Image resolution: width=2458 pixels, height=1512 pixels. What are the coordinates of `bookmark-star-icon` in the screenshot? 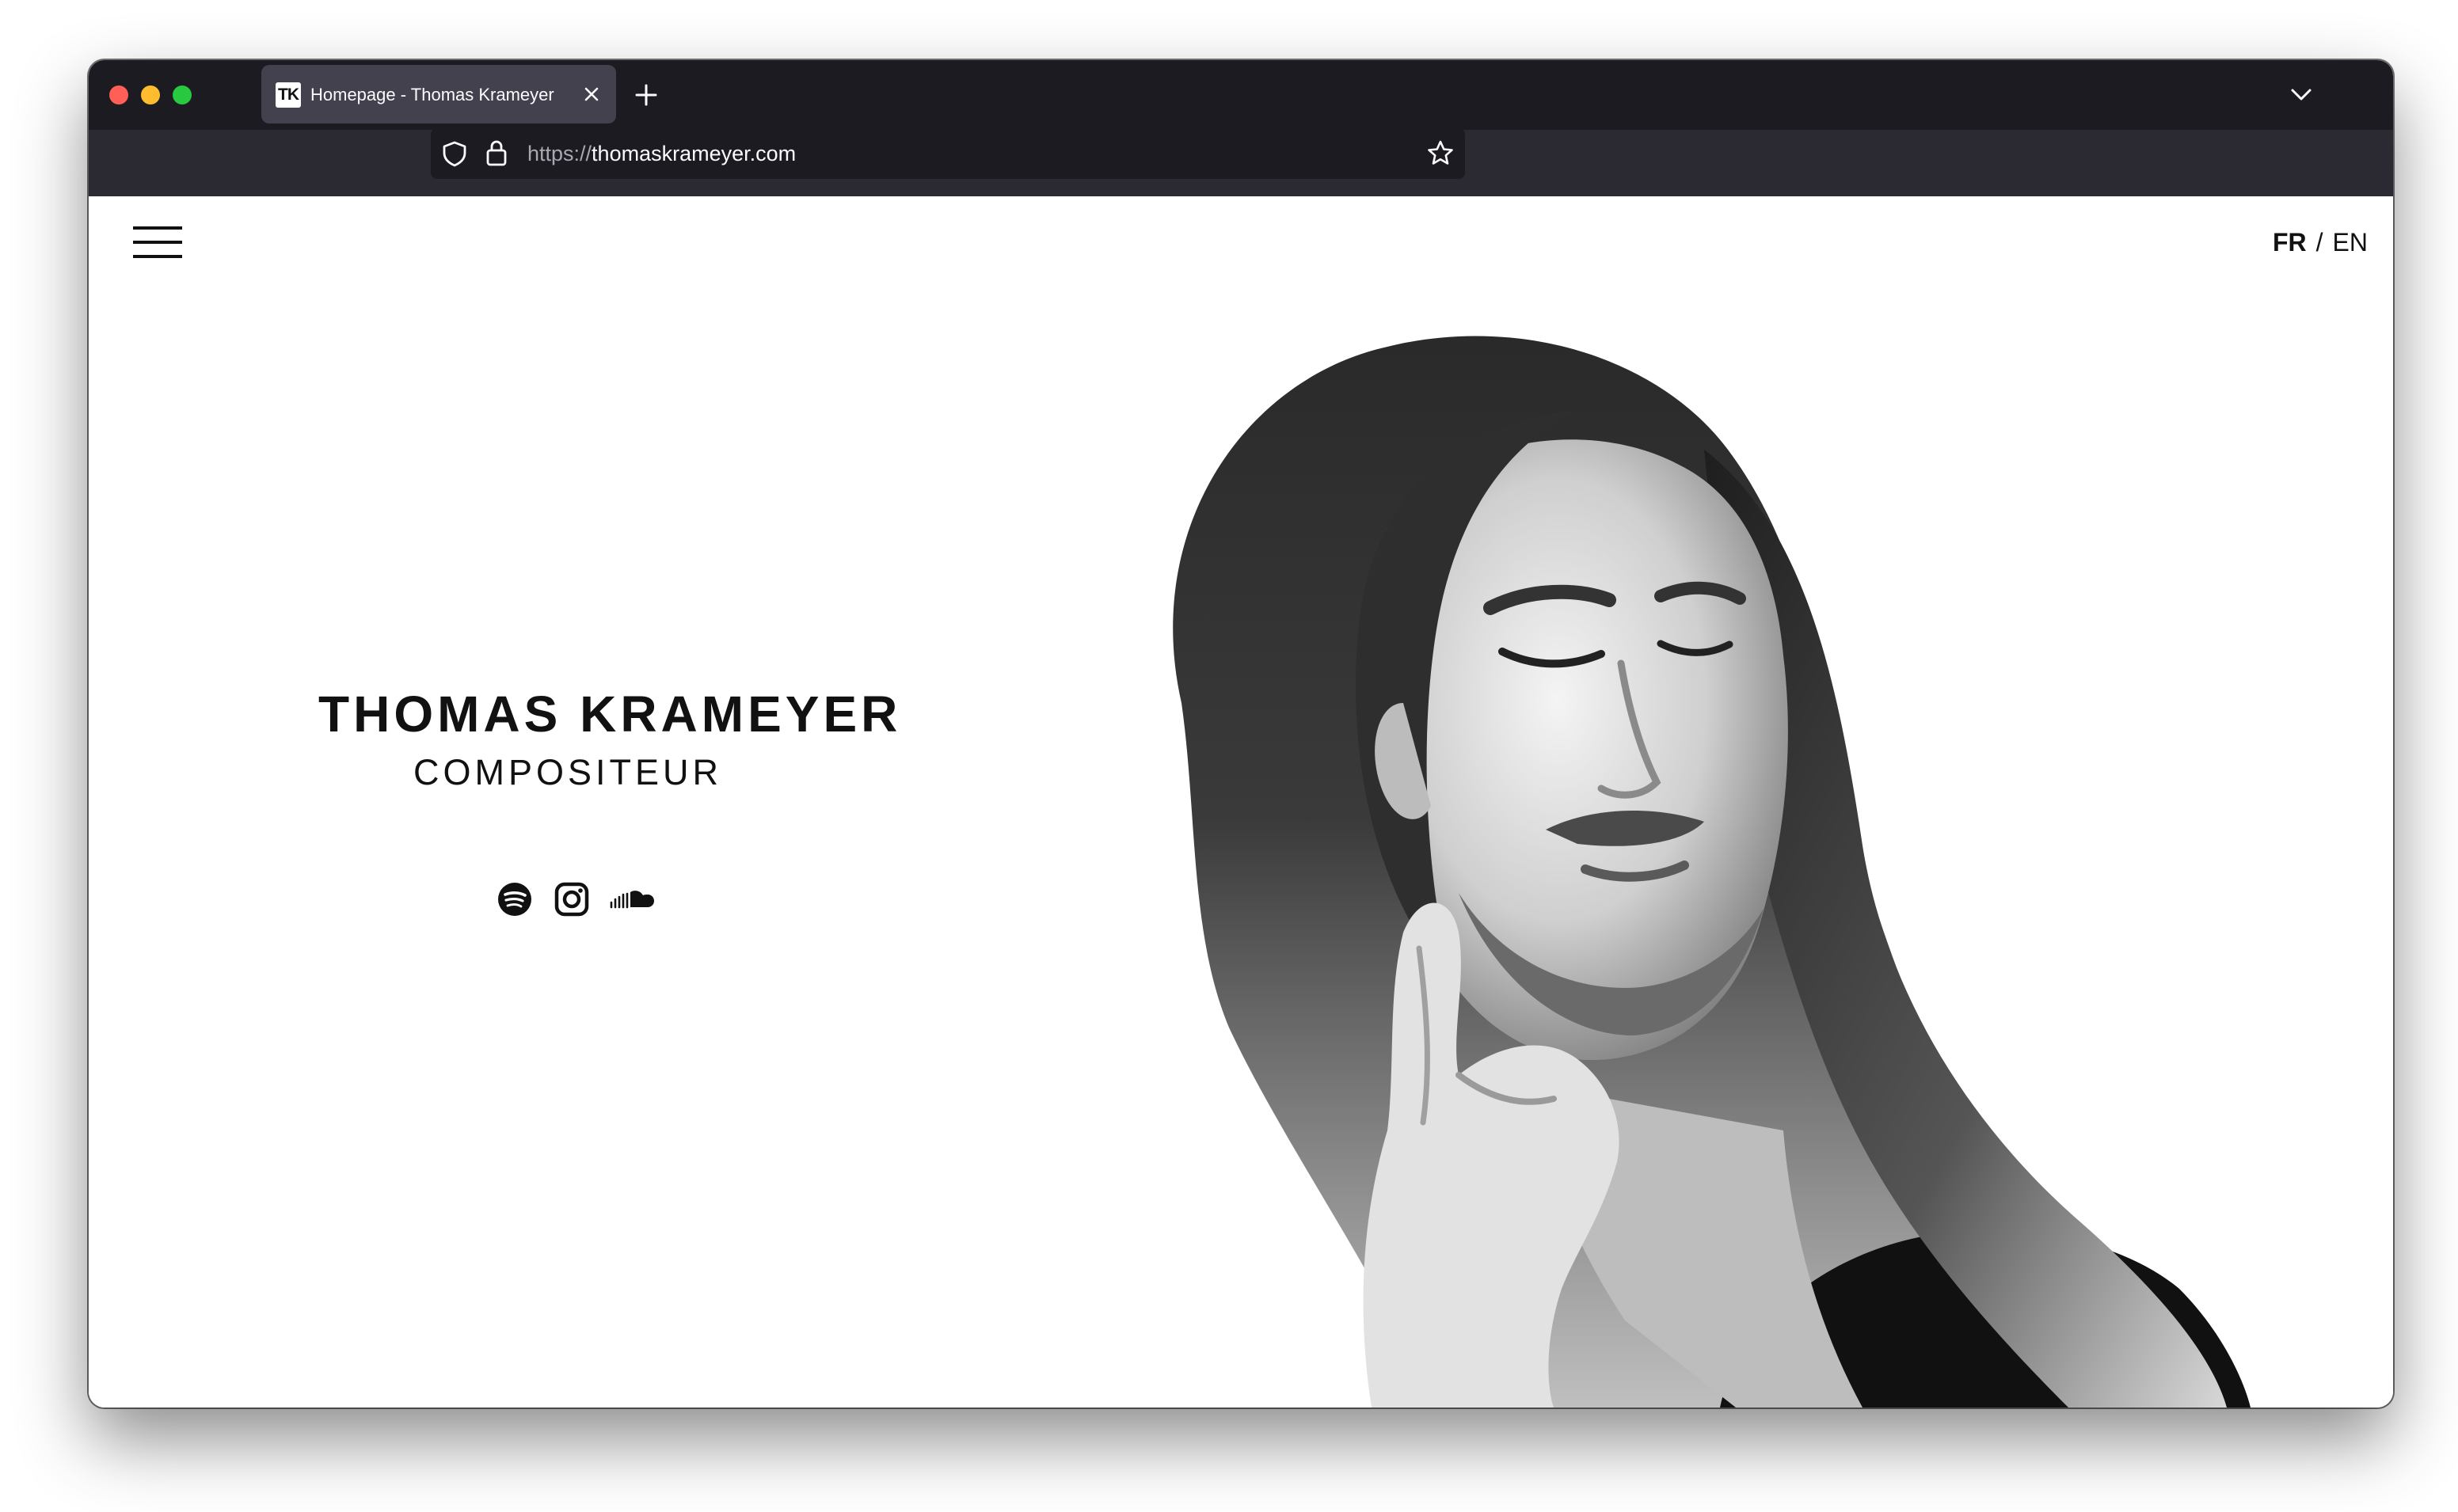 It's located at (1440, 154).